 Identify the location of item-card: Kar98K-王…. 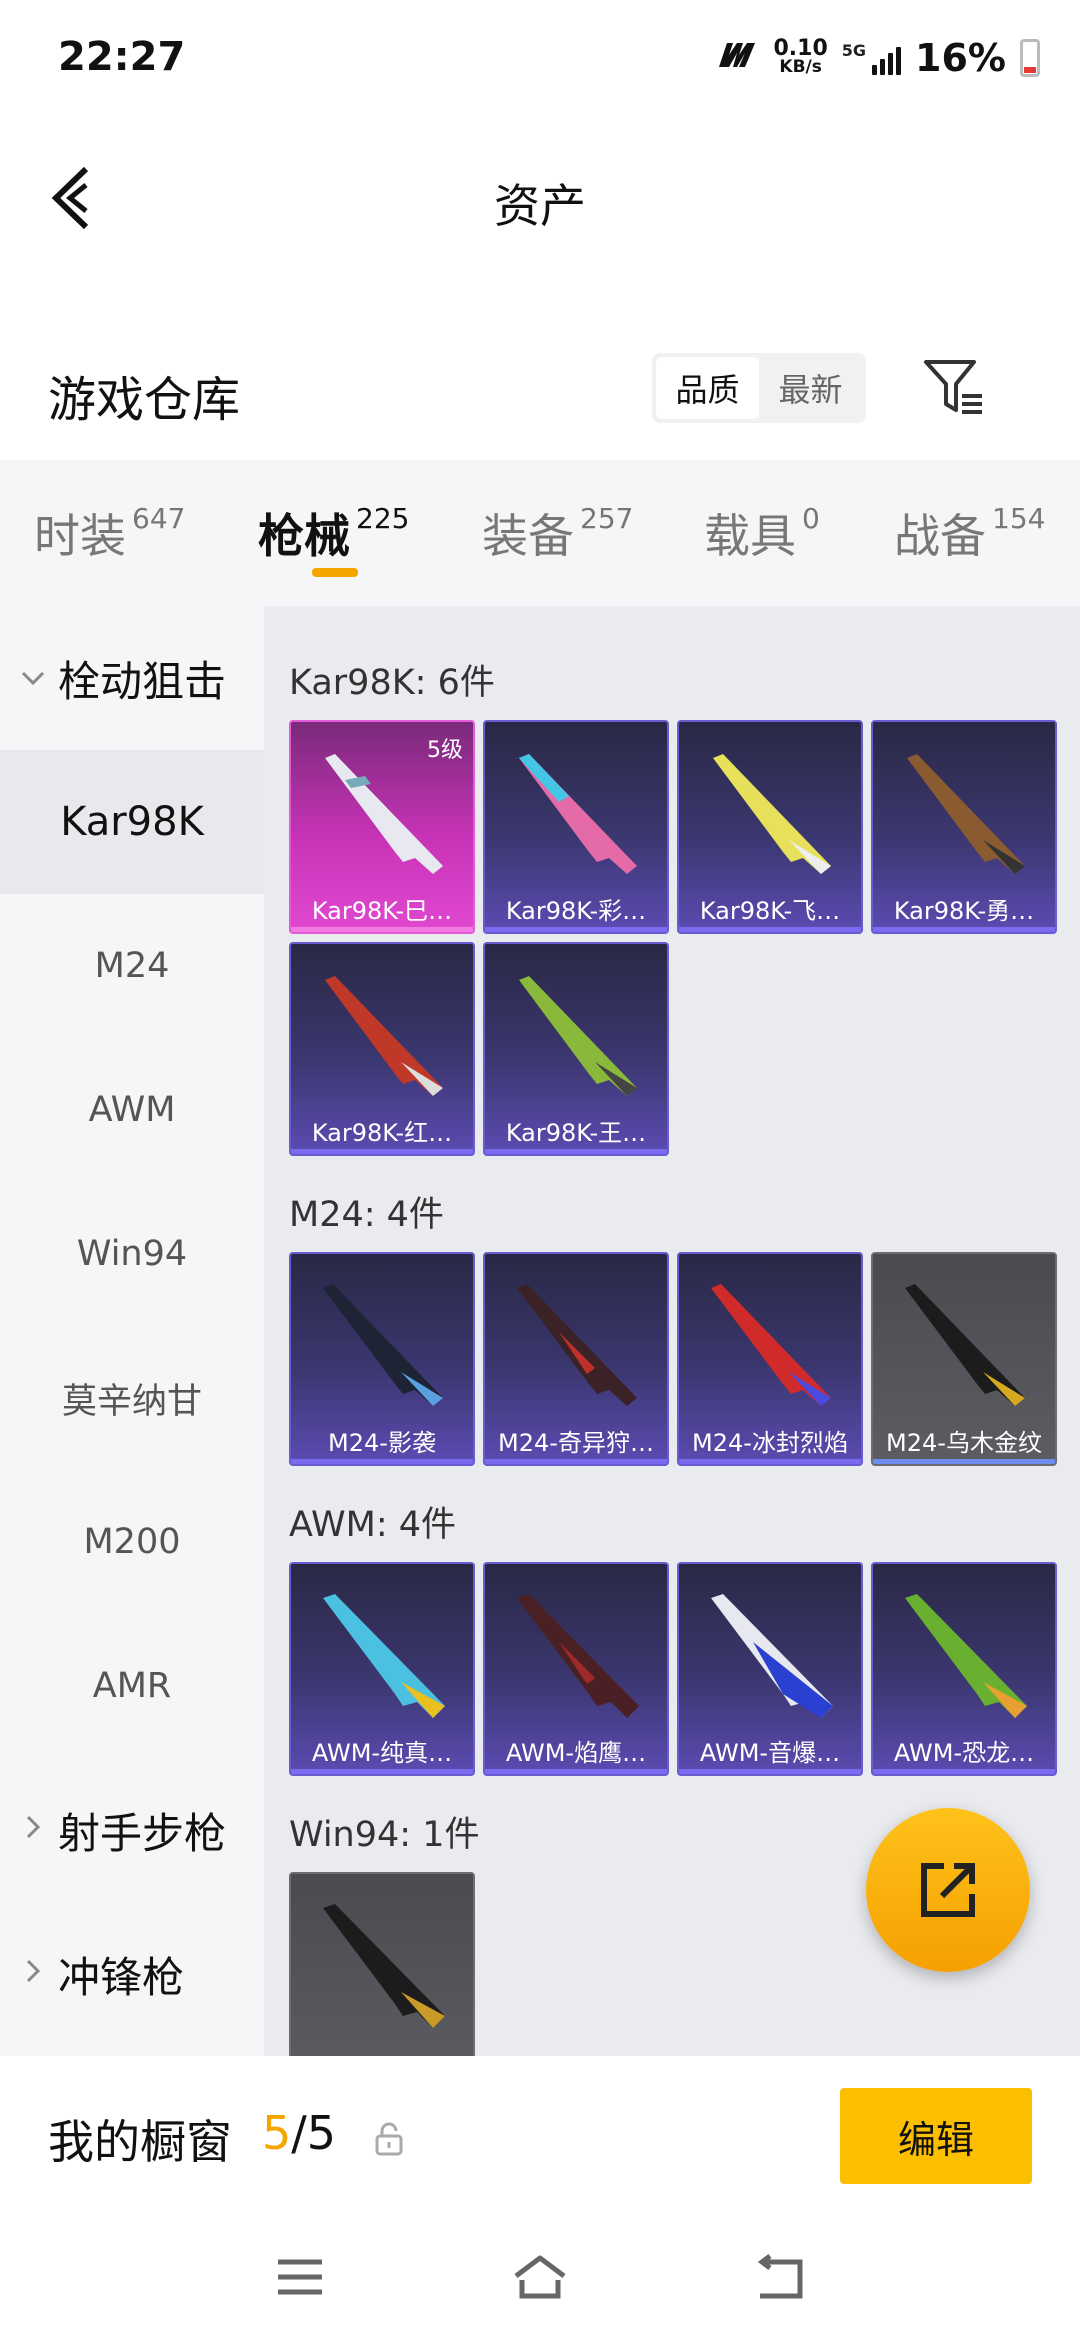
(576, 1049).